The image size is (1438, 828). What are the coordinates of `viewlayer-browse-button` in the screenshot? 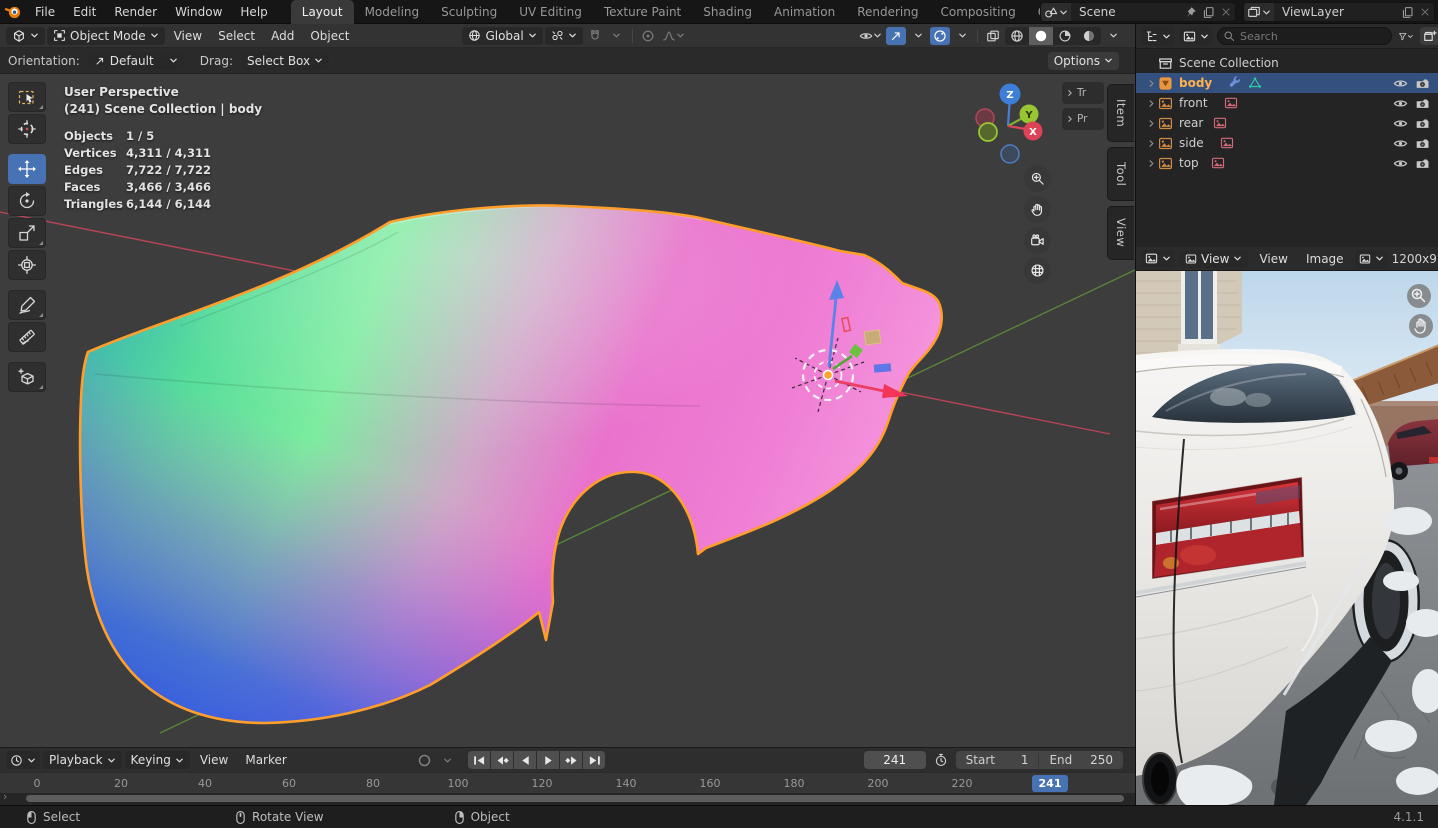 It's located at (1259, 12).